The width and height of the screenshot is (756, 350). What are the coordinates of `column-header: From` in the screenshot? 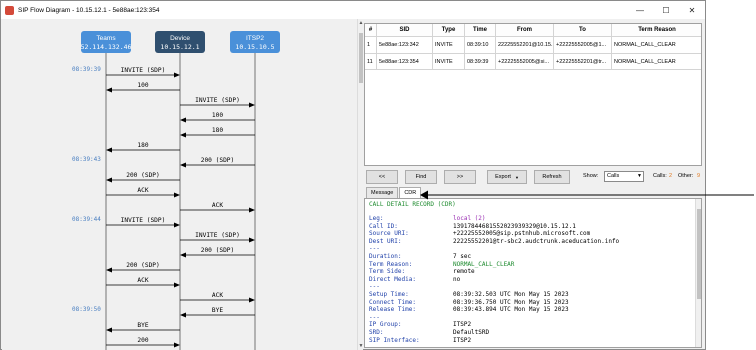 It's located at (525, 30).